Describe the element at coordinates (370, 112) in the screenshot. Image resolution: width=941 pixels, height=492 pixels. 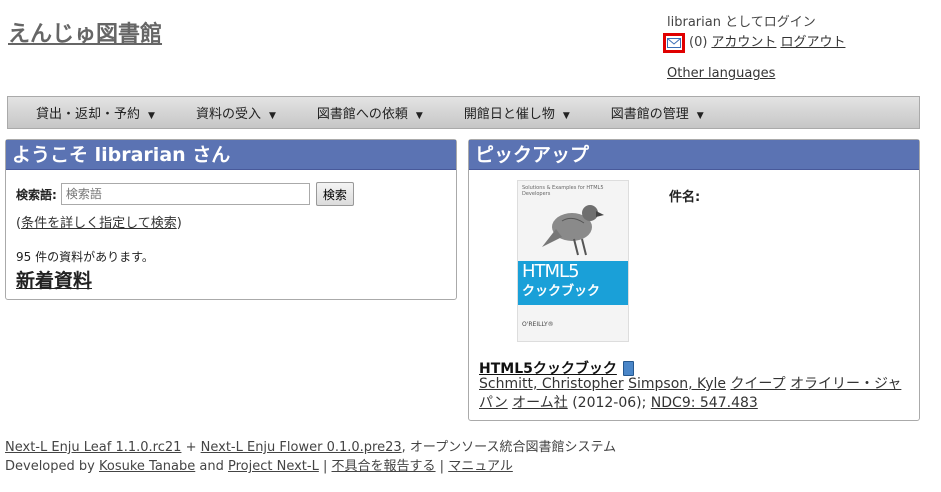
I see `menu-requests: 図書館への依頼 ▼` at that location.